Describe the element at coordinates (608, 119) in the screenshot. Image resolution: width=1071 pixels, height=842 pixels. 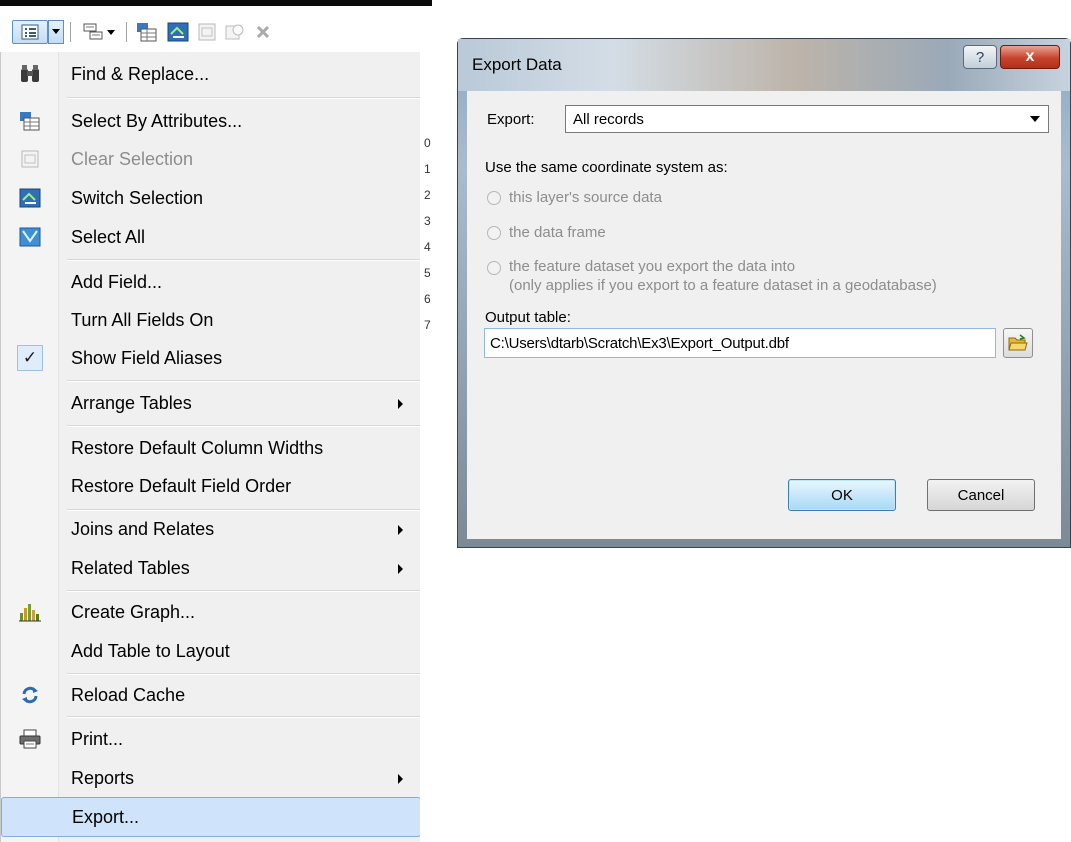
I see `export-records-value: All records` at that location.